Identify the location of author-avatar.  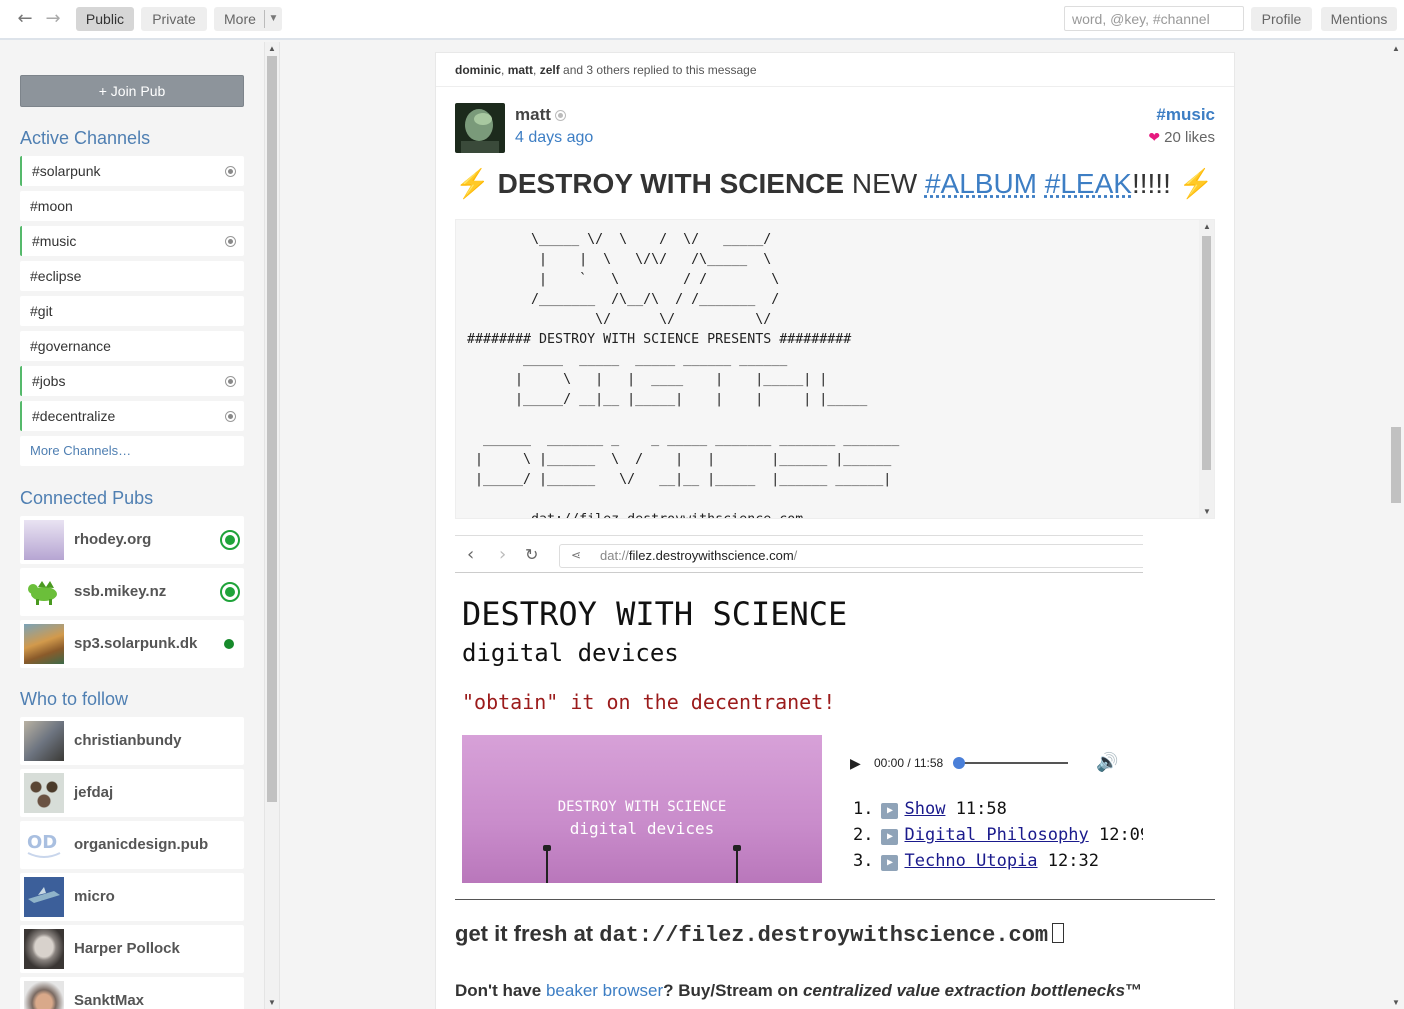
(480, 128).